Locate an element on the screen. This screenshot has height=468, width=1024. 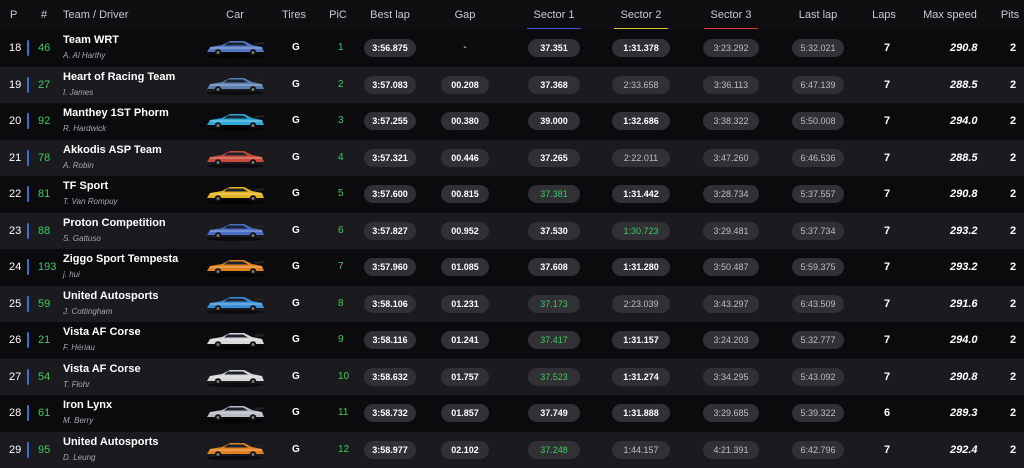
sector1-pill: 37.248 is located at coordinates (554, 449).